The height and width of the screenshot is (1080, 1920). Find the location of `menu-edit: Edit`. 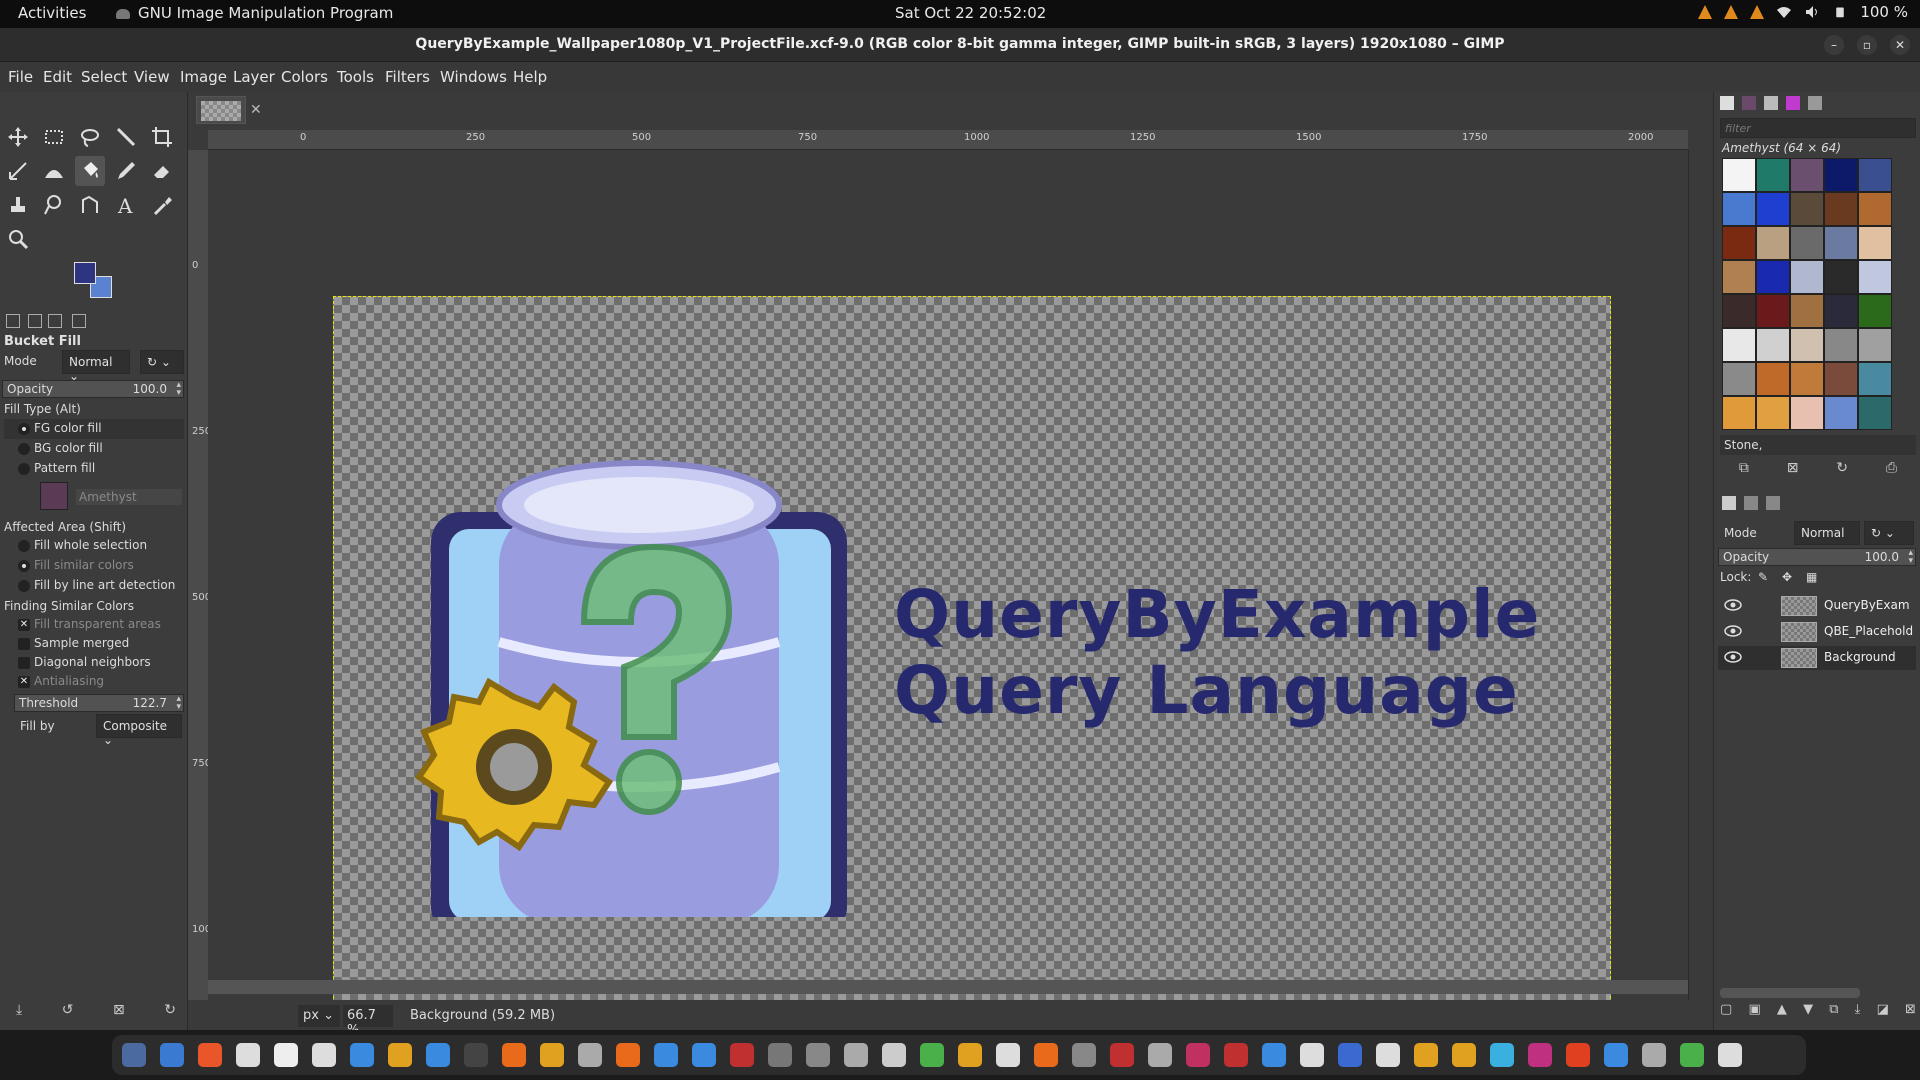

menu-edit: Edit is located at coordinates (57, 77).